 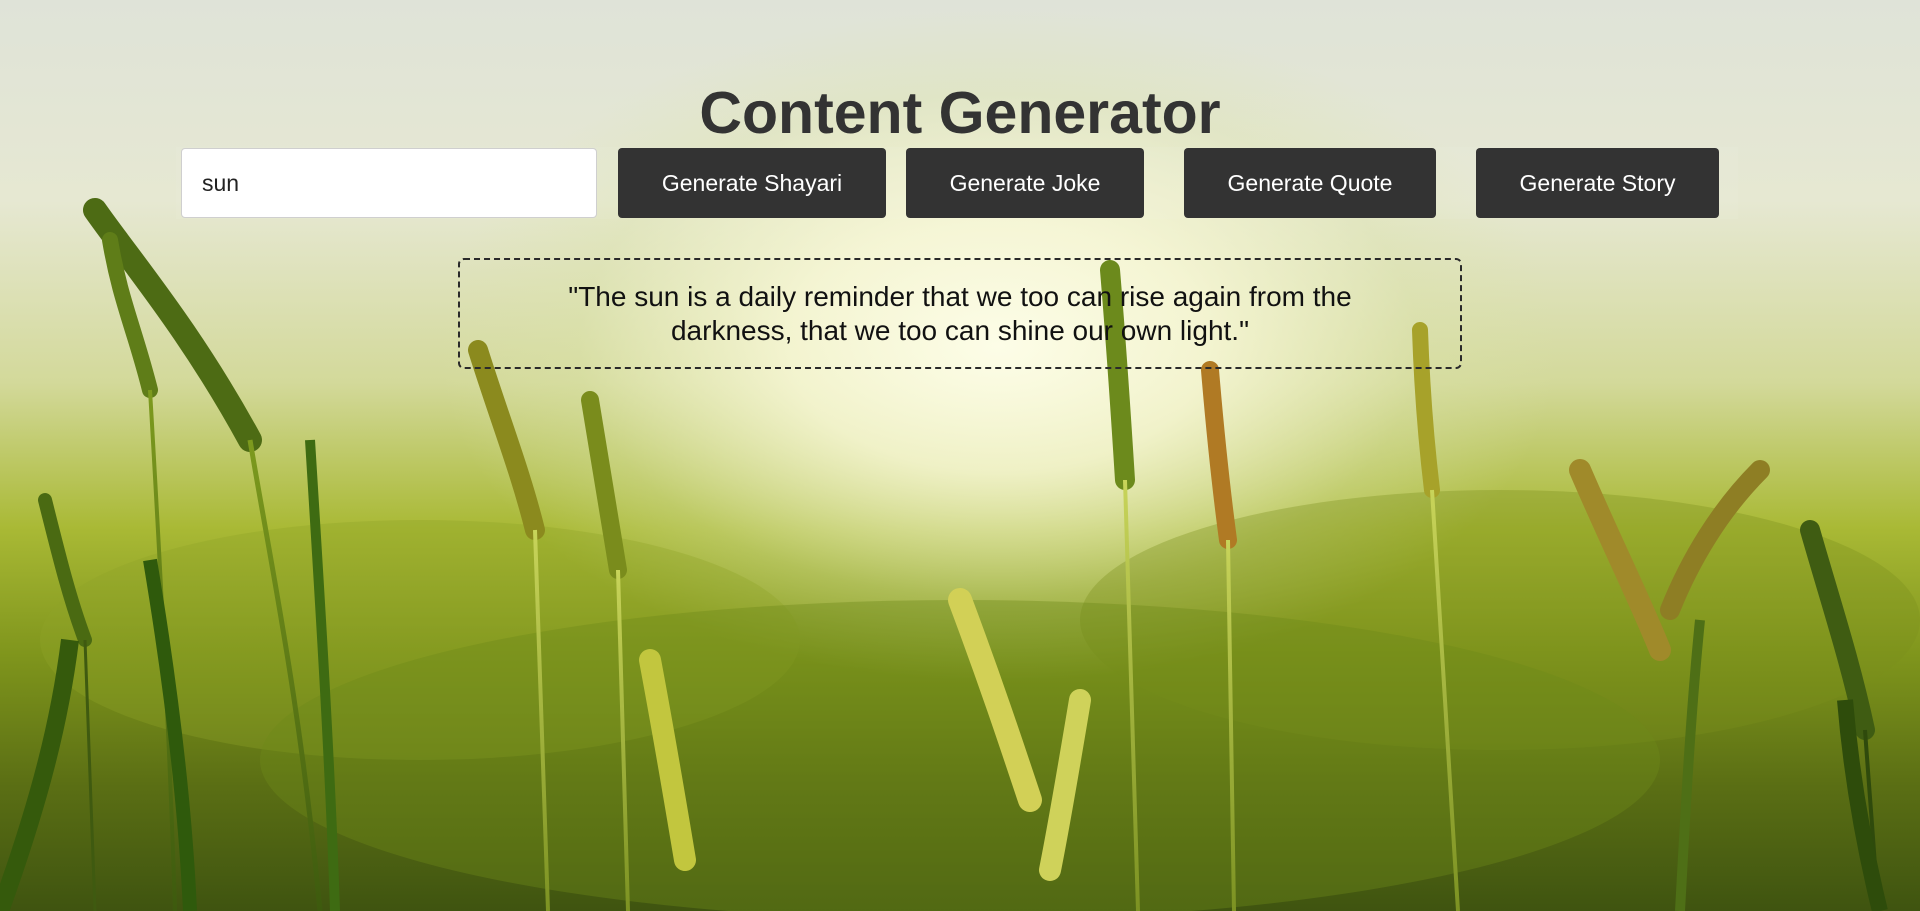 I want to click on topic-input, so click(x=389, y=183).